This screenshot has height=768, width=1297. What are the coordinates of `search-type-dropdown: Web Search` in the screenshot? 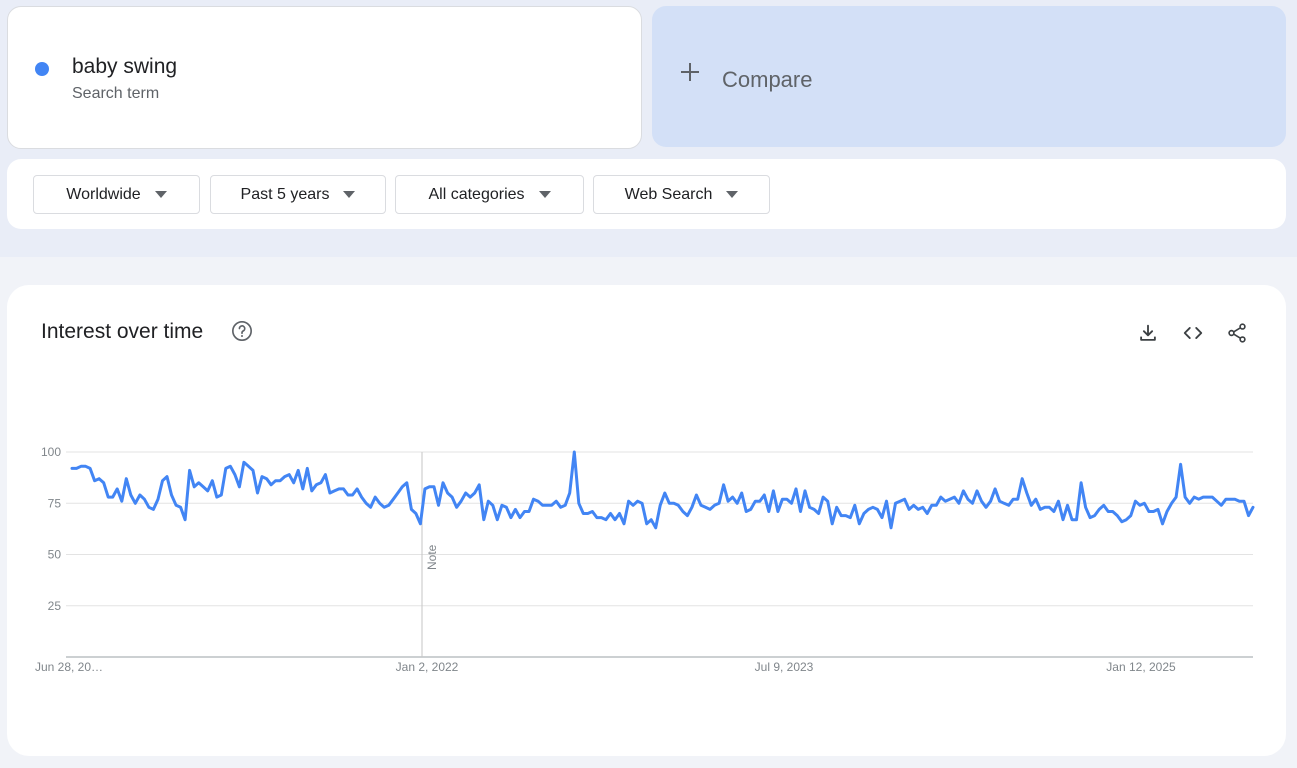 It's located at (681, 194).